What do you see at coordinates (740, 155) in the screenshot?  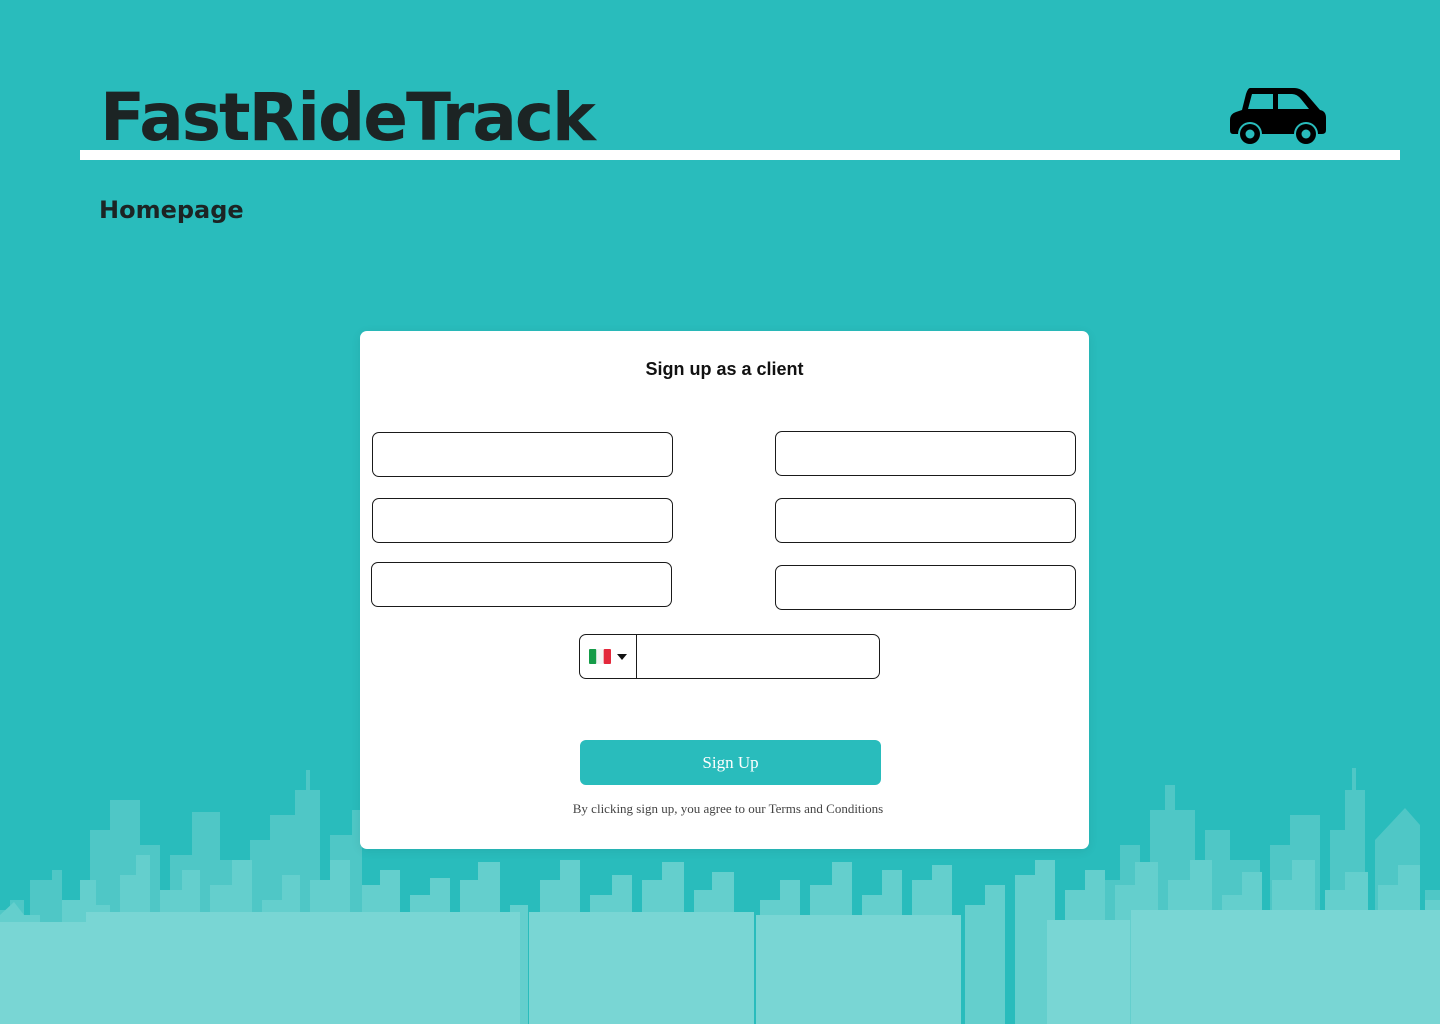 I see `header-divider` at bounding box center [740, 155].